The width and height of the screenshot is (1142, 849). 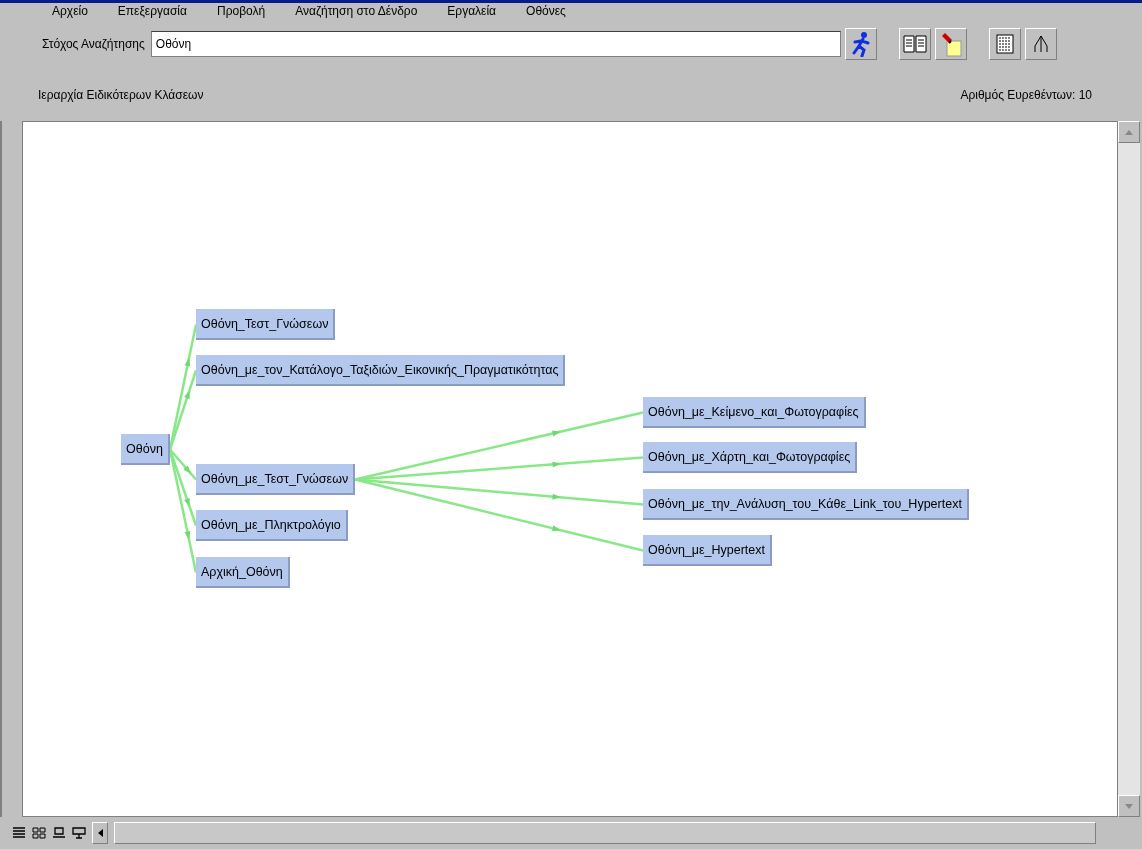 I want to click on scroll-down-button, so click(x=1129, y=806).